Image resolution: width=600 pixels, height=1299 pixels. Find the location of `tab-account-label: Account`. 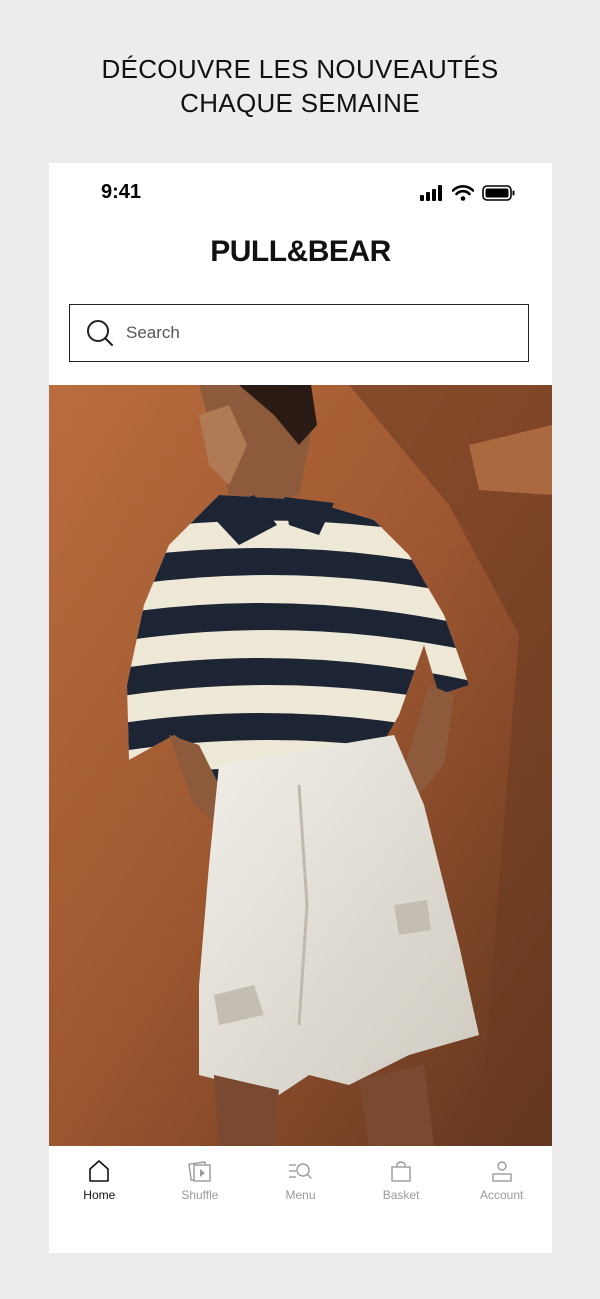

tab-account-label: Account is located at coordinates (501, 1195).